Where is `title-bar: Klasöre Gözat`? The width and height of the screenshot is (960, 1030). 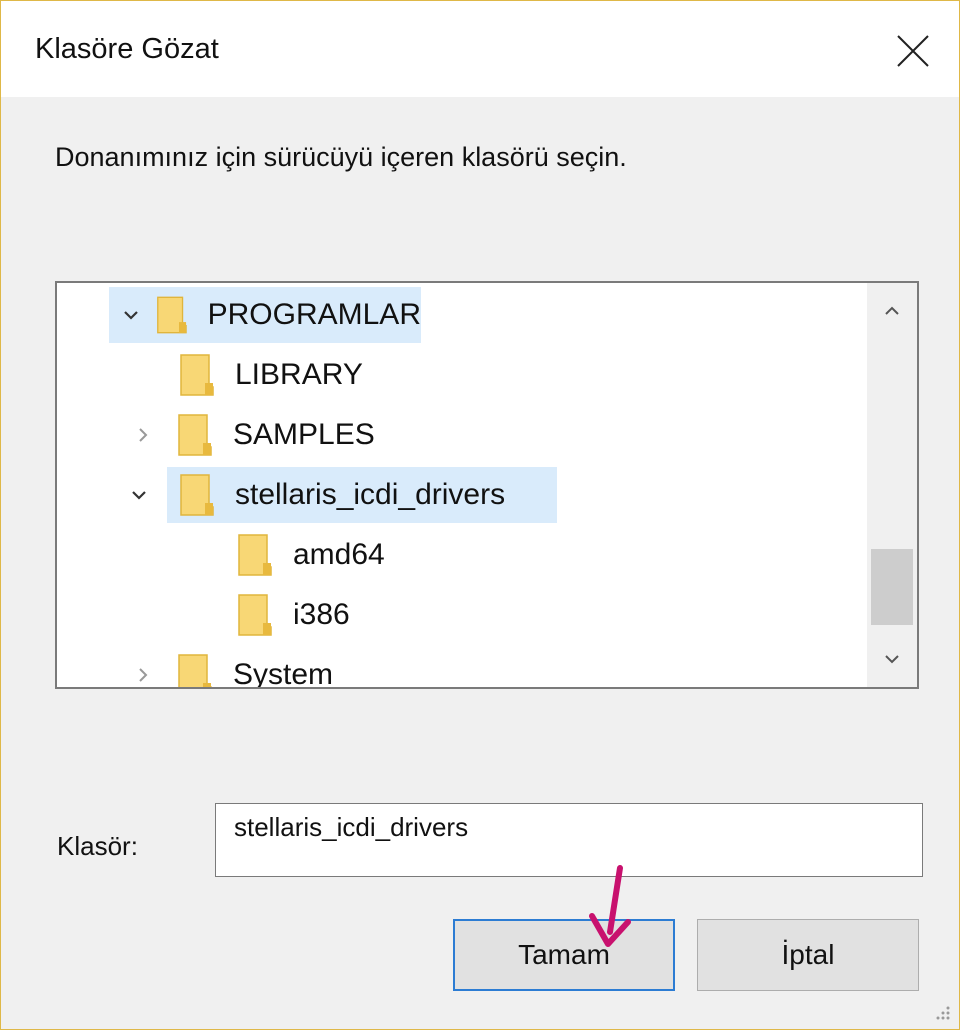 title-bar: Klasöre Gözat is located at coordinates (480, 49).